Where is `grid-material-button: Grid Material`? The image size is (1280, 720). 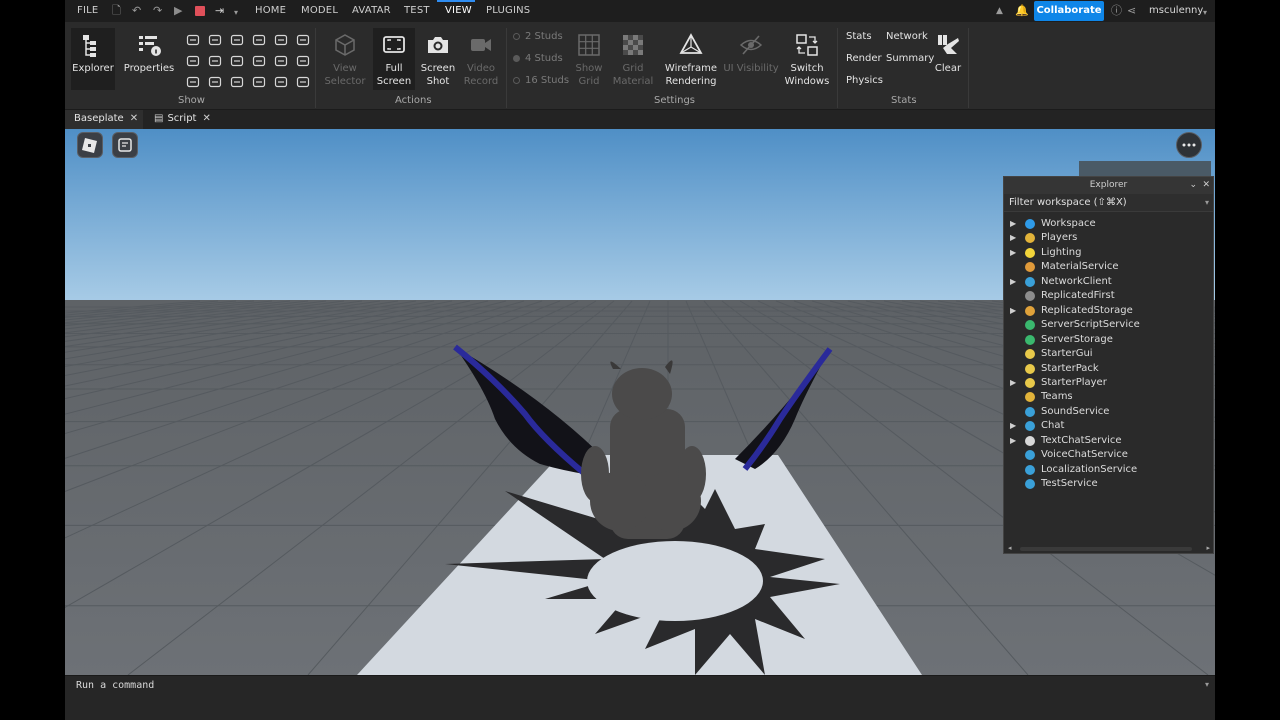
grid-material-button: Grid Material is located at coordinates (633, 59).